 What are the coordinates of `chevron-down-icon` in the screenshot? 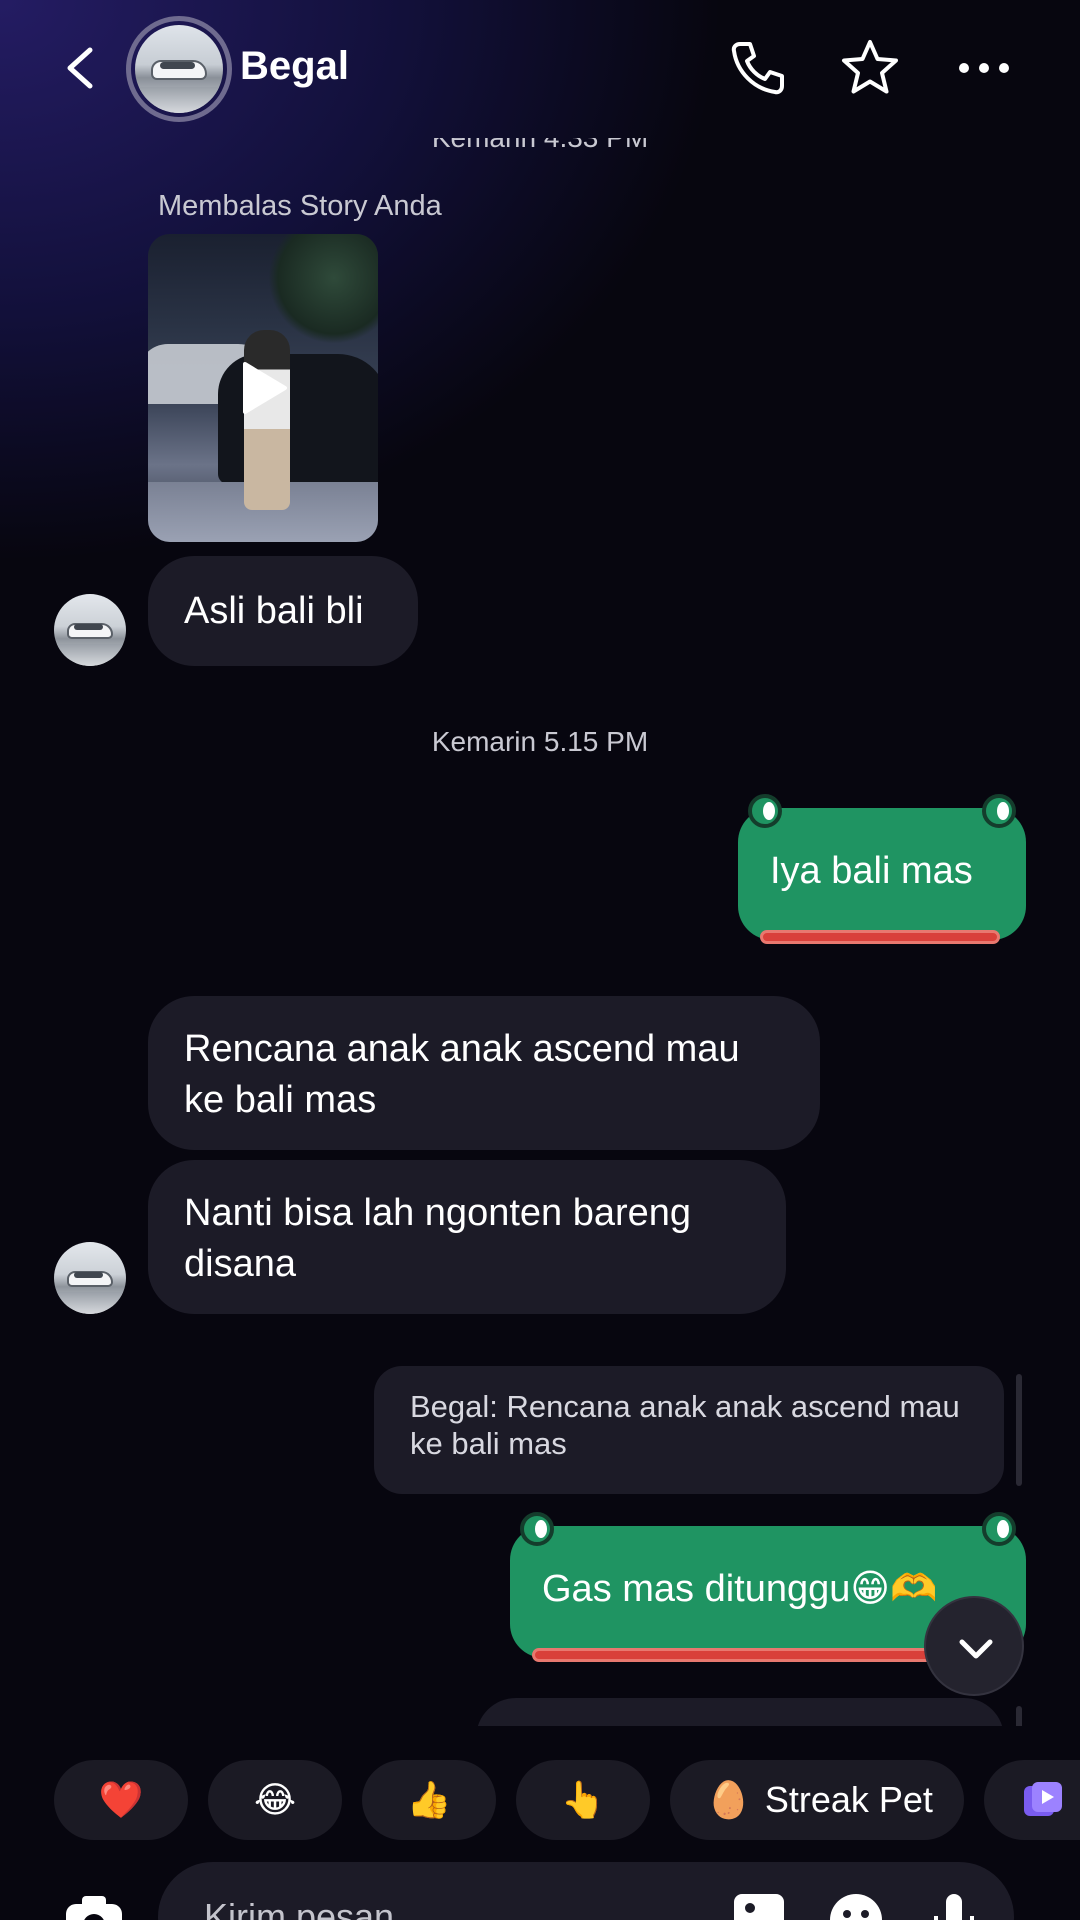 It's located at (976, 1649).